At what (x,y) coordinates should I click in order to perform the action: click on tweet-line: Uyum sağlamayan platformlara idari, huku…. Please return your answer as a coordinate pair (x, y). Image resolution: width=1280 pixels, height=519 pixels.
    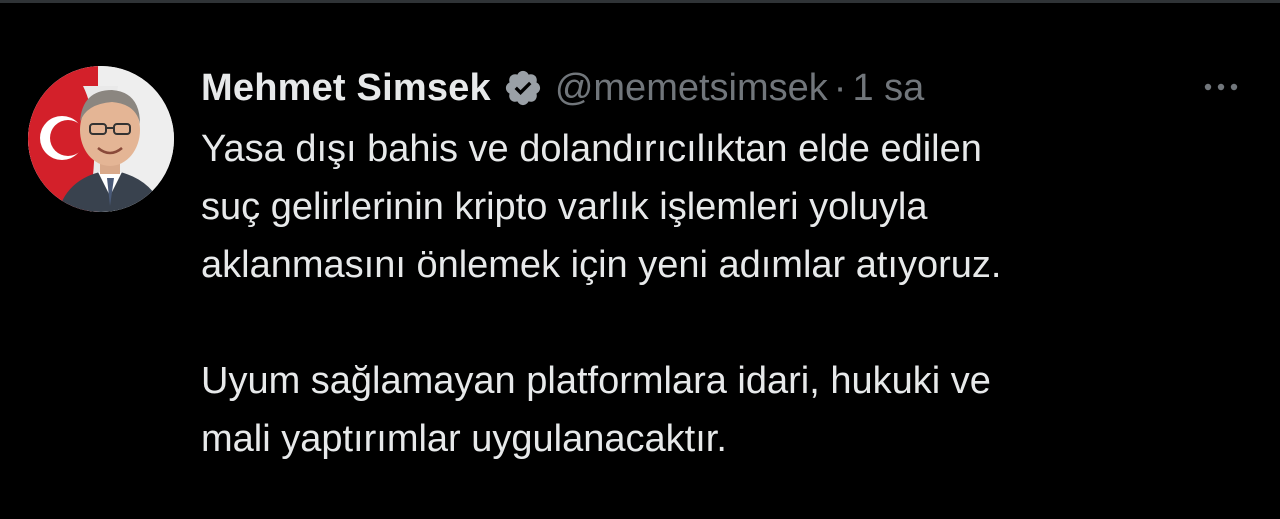
    Looking at the image, I should click on (596, 381).